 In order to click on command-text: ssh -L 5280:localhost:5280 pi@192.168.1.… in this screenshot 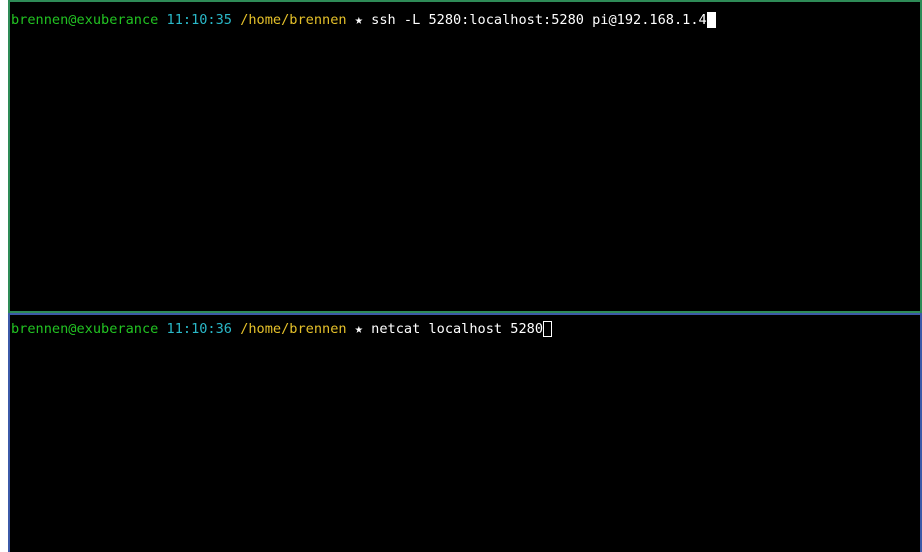, I will do `click(539, 20)`.